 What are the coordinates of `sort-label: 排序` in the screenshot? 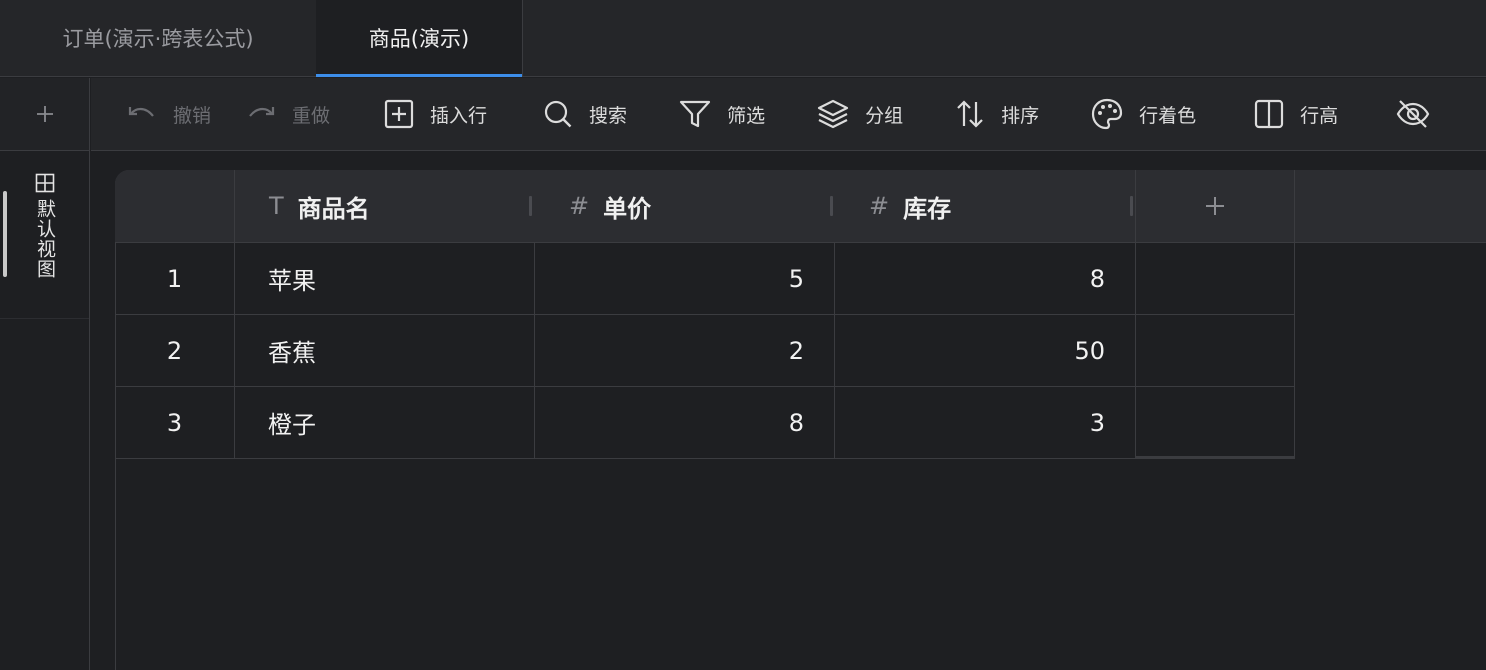 It's located at (1020, 115).